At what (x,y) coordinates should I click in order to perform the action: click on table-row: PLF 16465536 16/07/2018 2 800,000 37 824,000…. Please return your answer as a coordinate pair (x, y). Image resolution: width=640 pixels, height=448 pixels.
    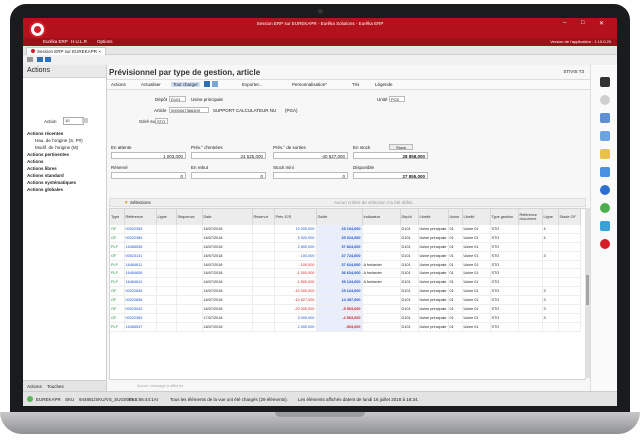
    Looking at the image, I should click on (345, 247).